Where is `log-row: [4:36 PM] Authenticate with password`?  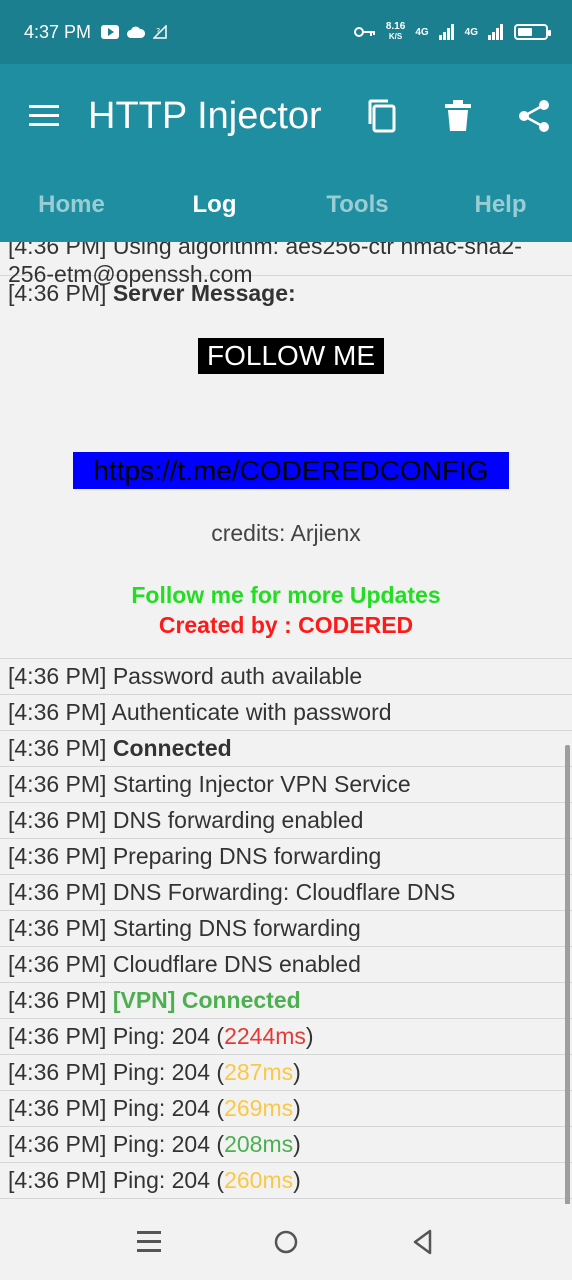
log-row: [4:36 PM] Authenticate with password is located at coordinates (286, 713).